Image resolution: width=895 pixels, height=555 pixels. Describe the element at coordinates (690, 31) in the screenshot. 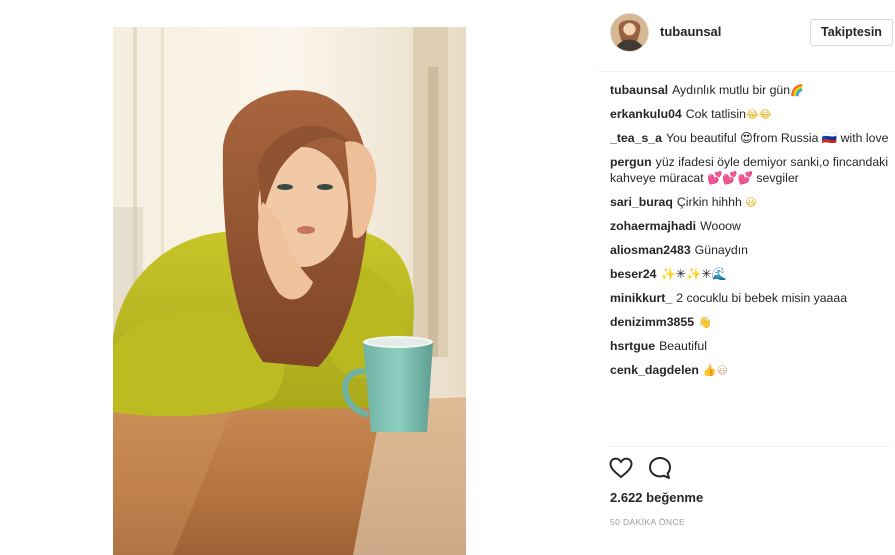

I see `username: tubaunsal` at that location.